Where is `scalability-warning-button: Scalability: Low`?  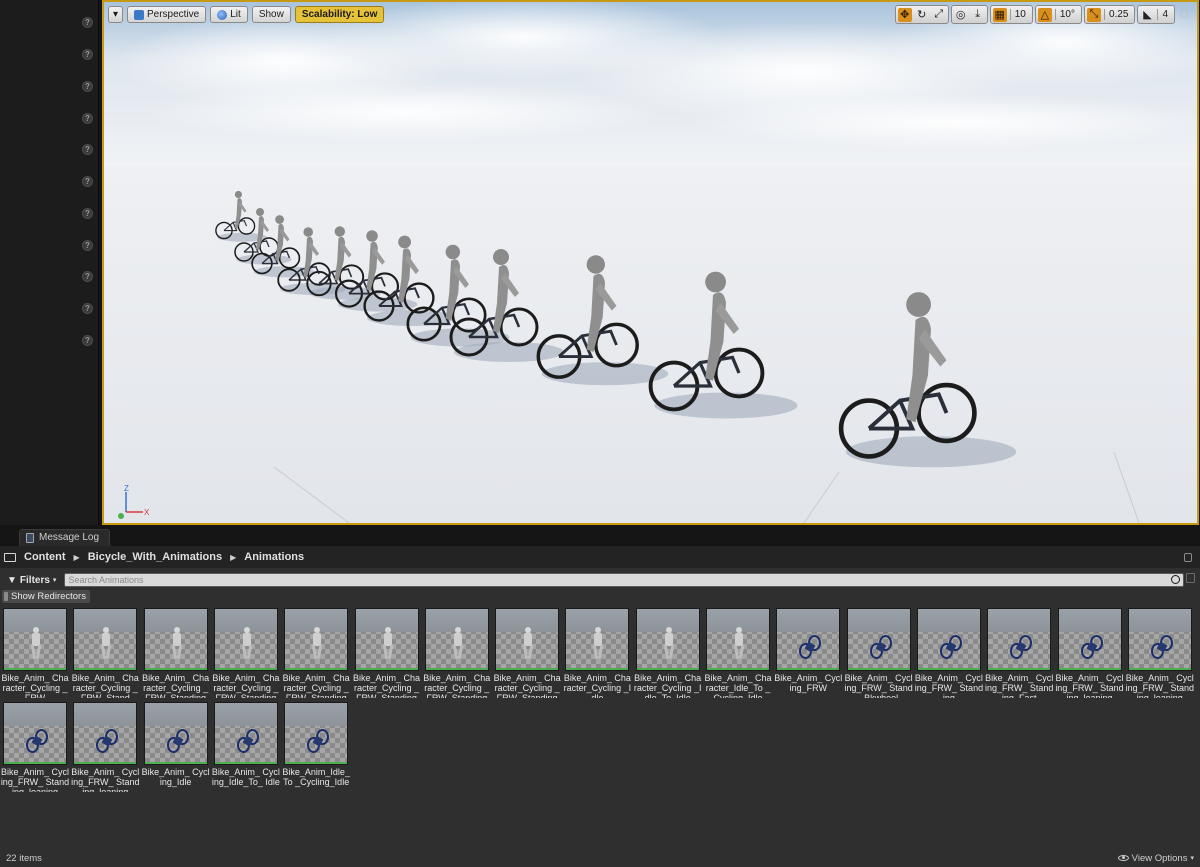
scalability-warning-button: Scalability: Low is located at coordinates (339, 14).